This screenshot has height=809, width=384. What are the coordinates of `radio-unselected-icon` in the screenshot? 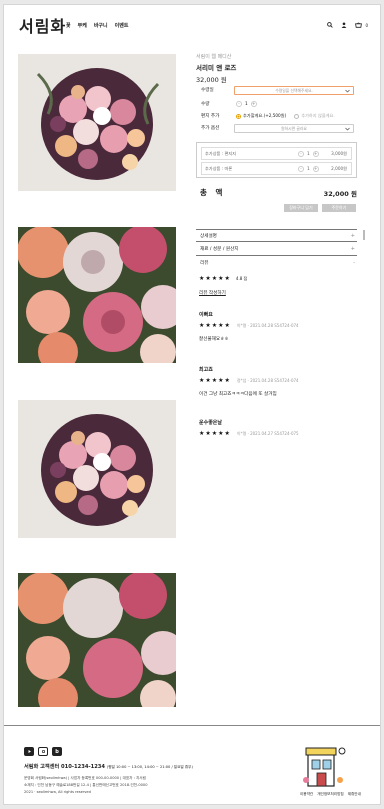 It's located at (297, 116).